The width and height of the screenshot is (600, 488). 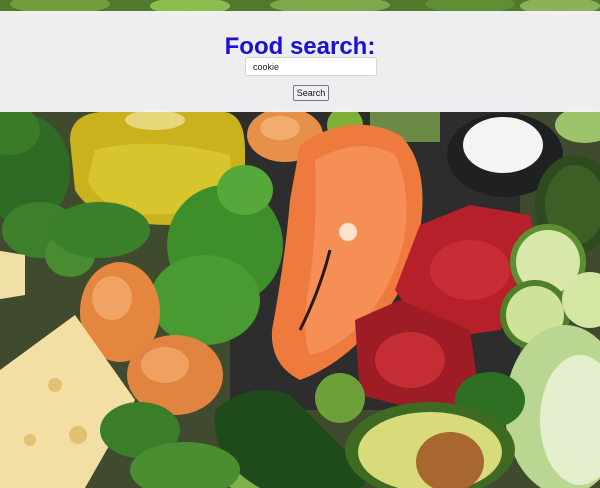 What do you see at coordinates (311, 93) in the screenshot?
I see `search-button: Search` at bounding box center [311, 93].